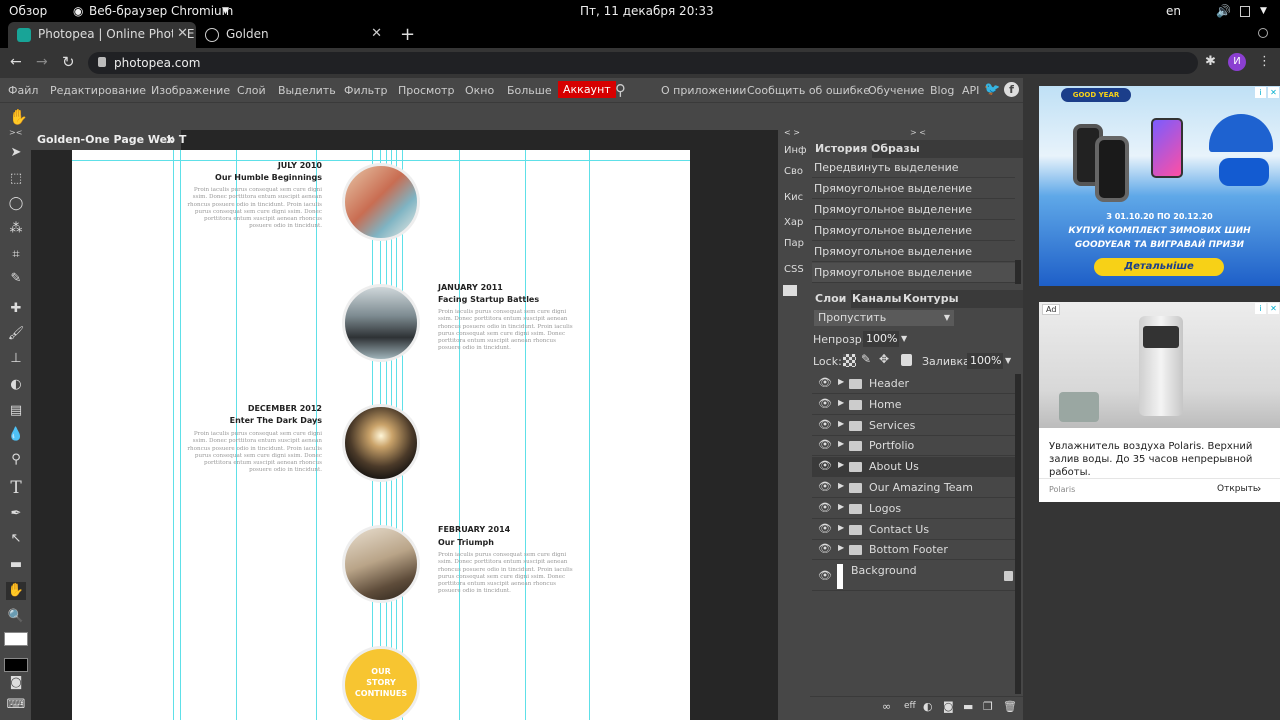  Describe the element at coordinates (1263, 11) in the screenshot. I see `power-menu-icon: ▼` at that location.